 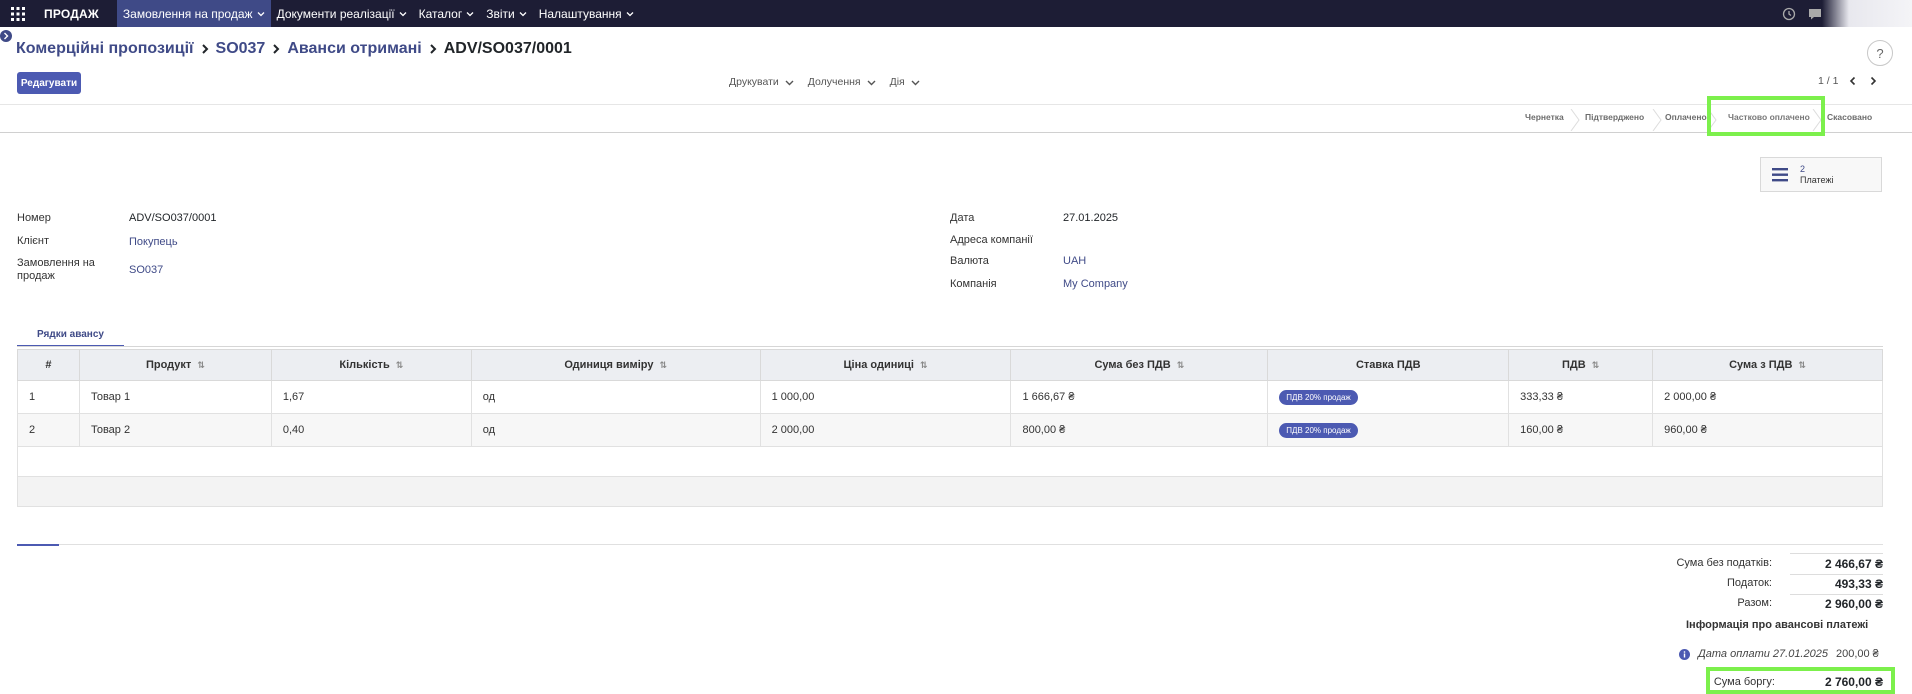 What do you see at coordinates (973, 284) in the screenshot?
I see `company-label: Компанія` at bounding box center [973, 284].